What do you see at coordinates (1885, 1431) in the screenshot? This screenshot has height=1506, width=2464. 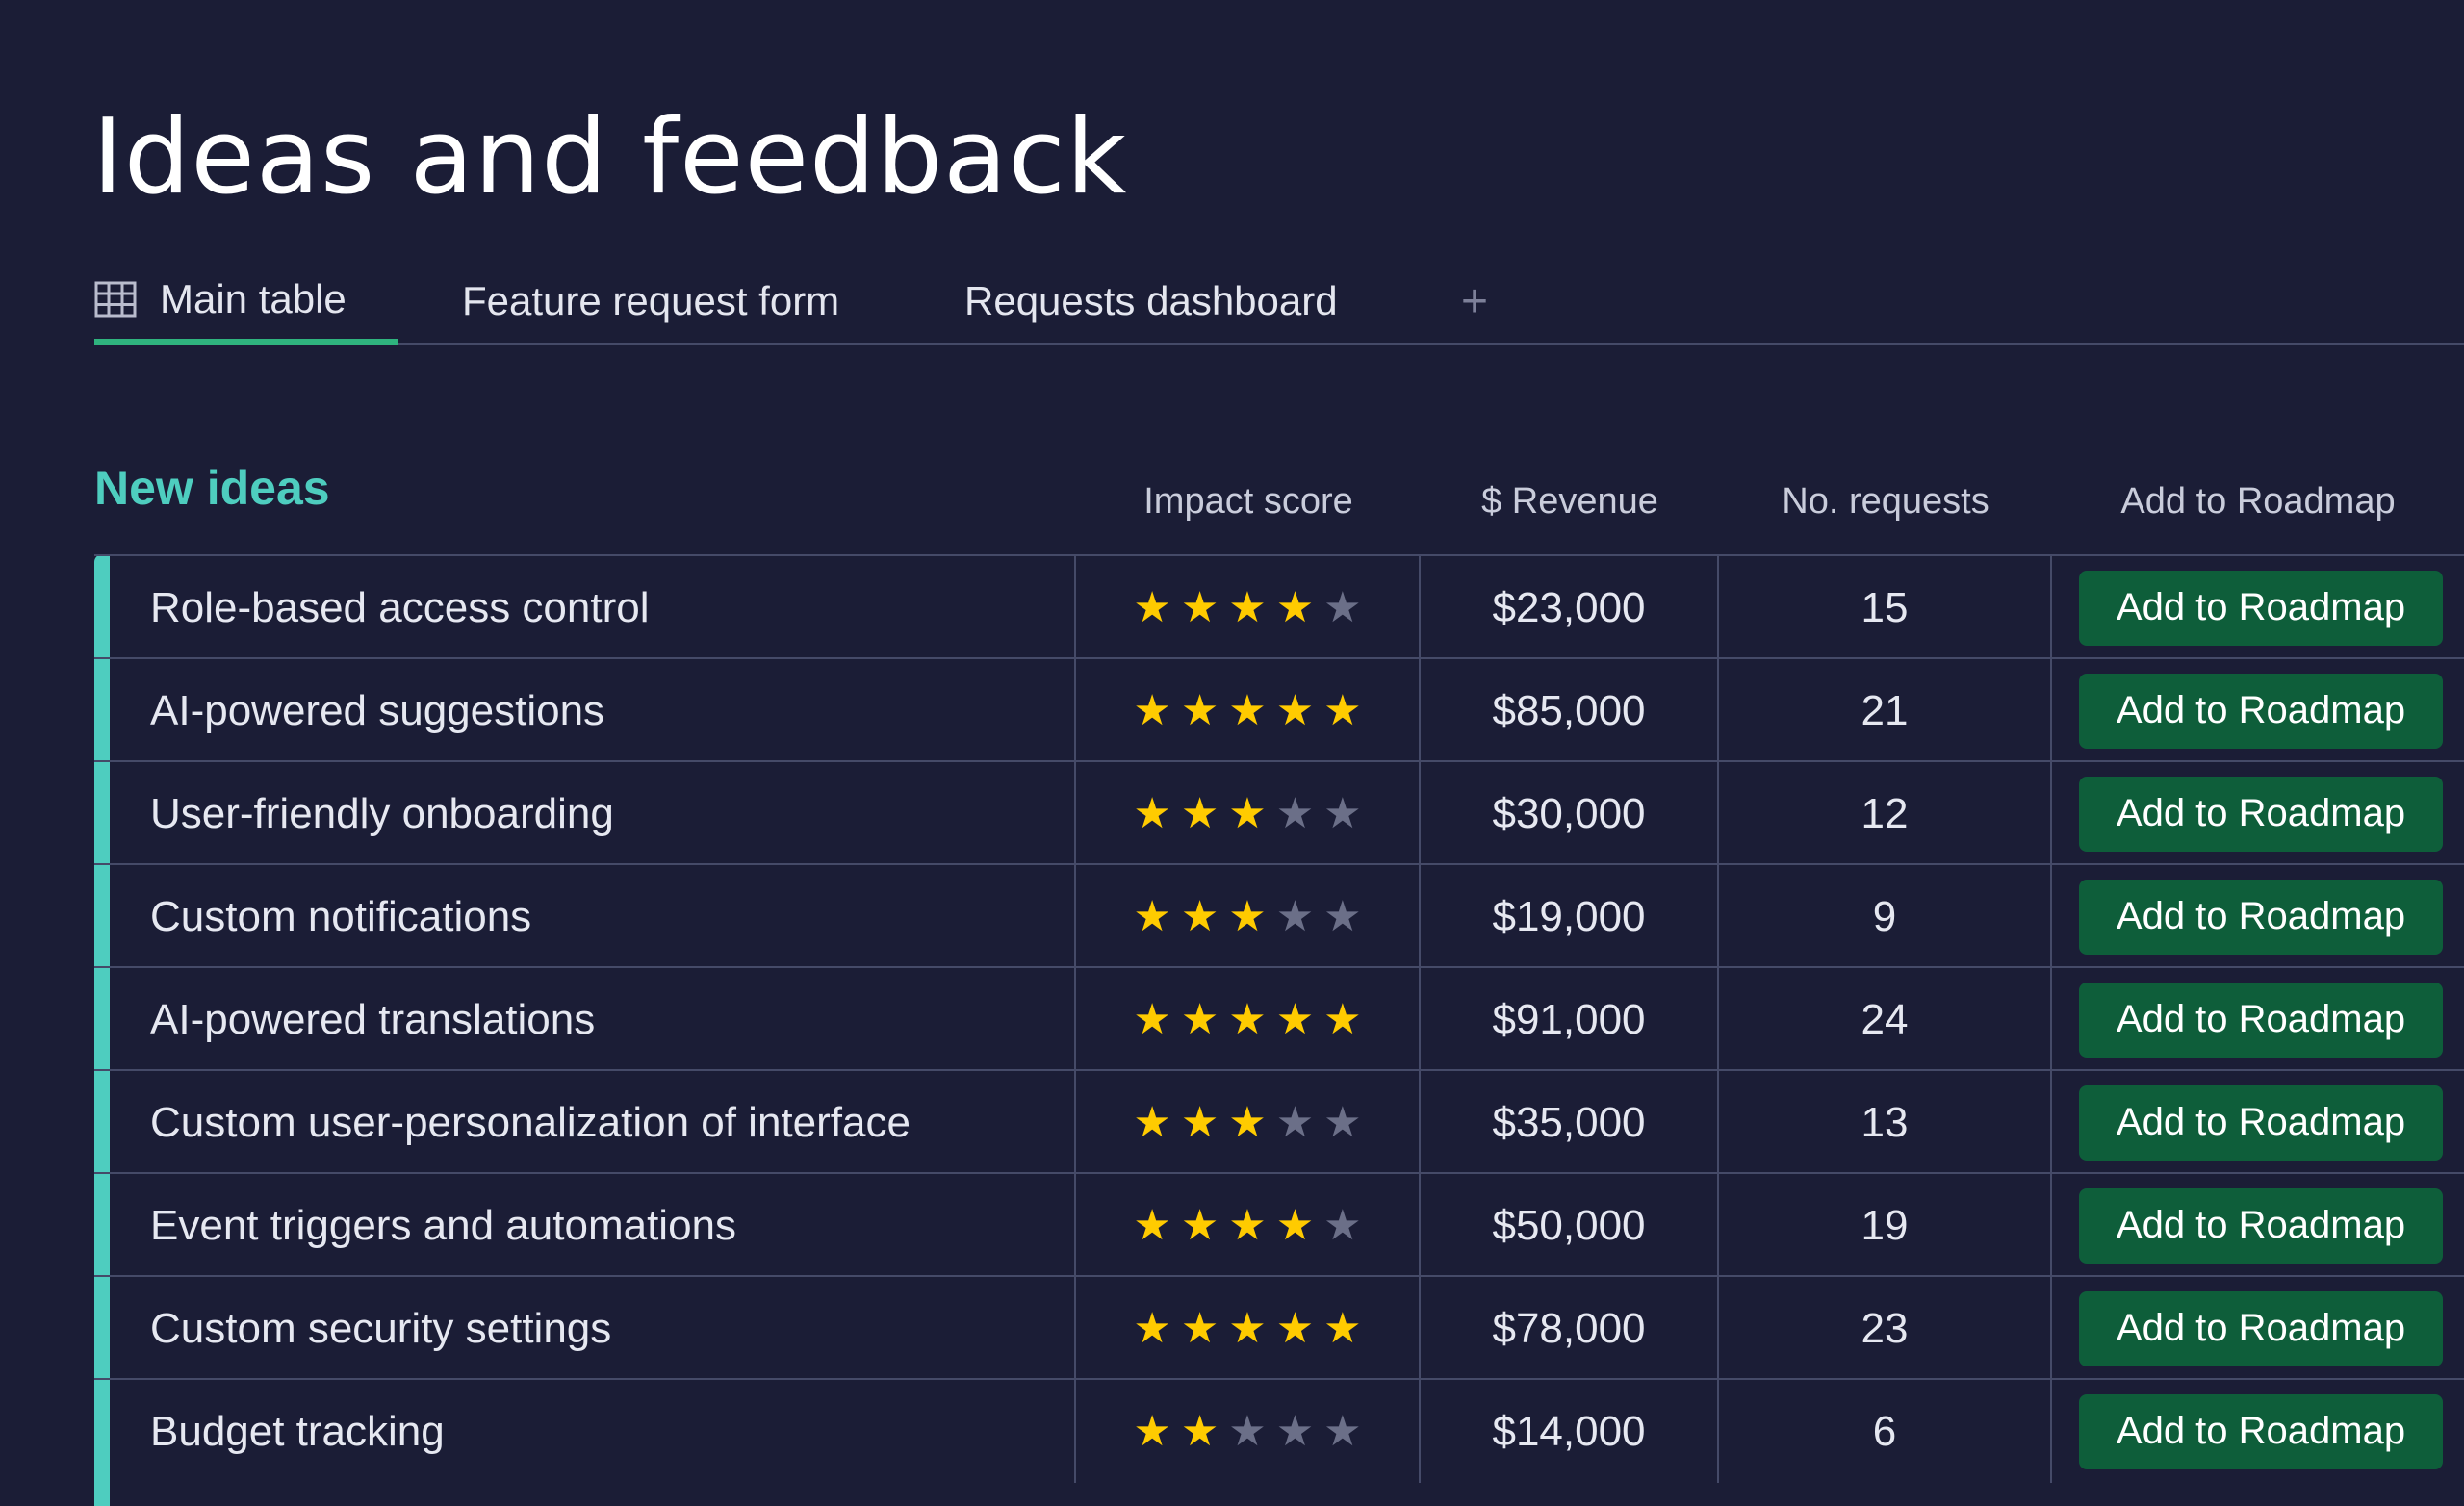 I see `requests-count: 6` at bounding box center [1885, 1431].